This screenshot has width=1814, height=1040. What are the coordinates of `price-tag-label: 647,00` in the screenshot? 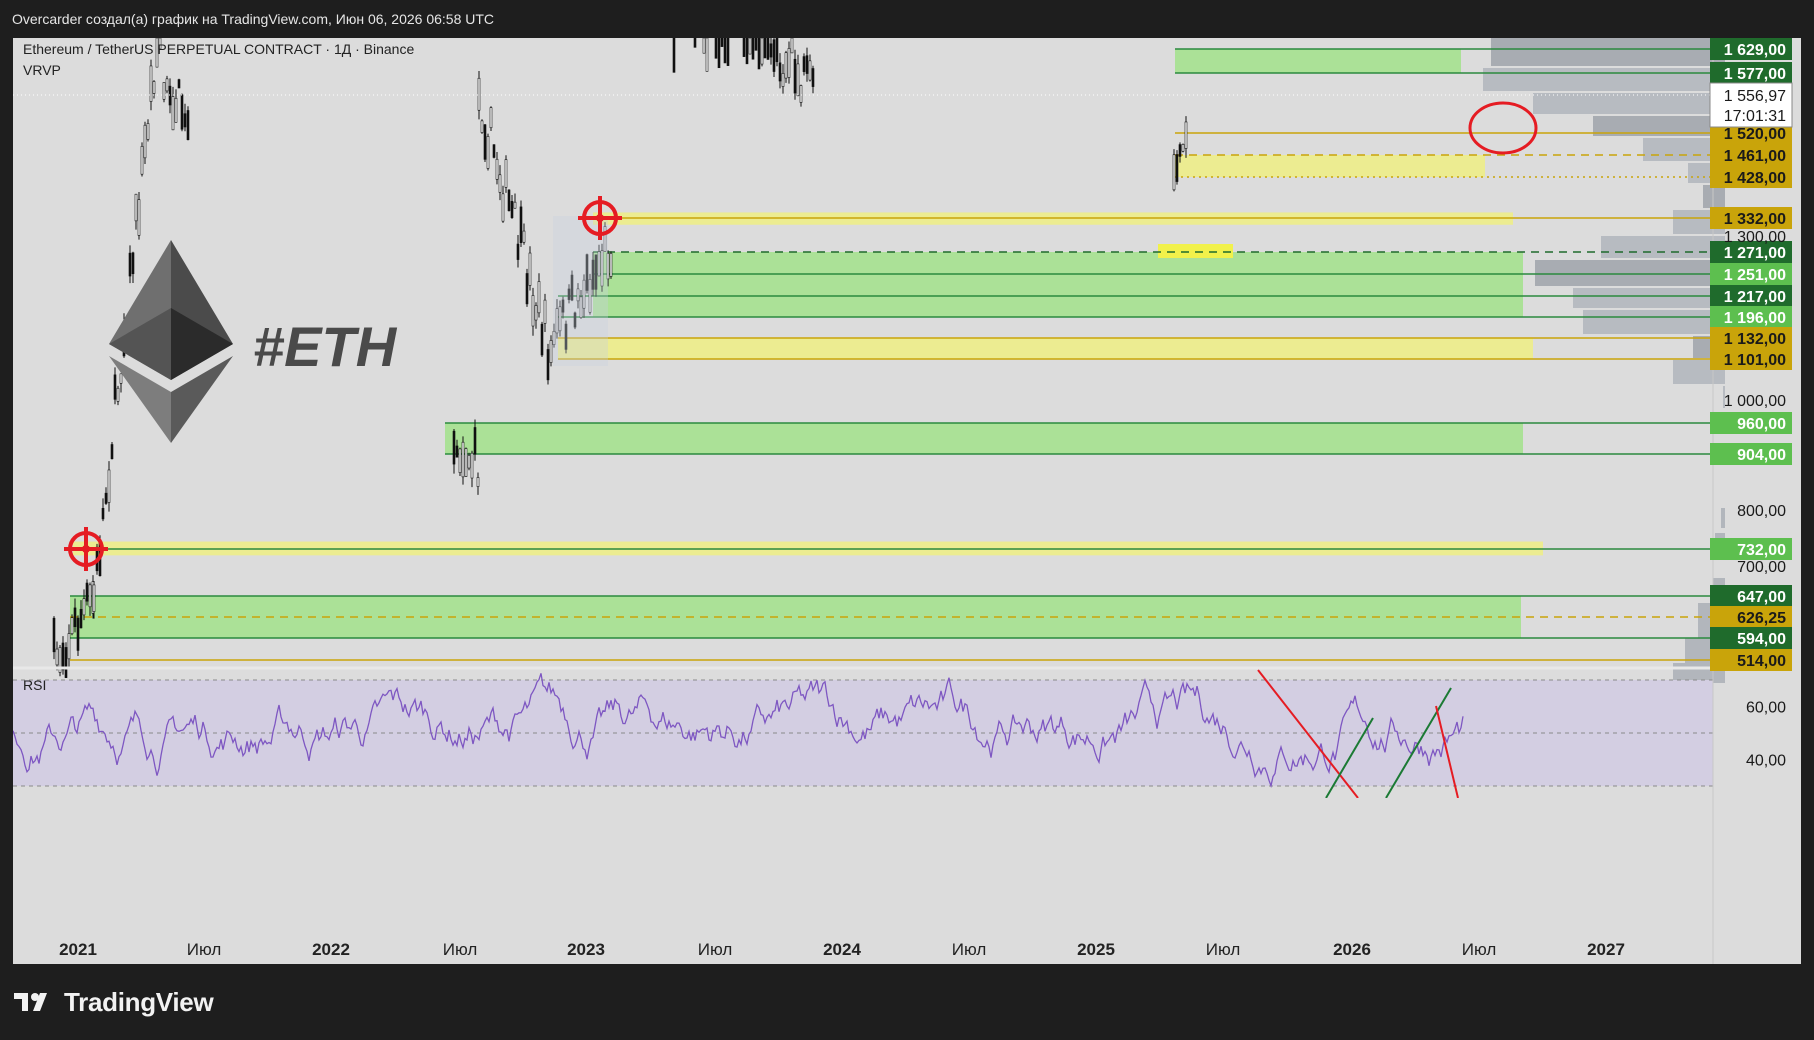 It's located at (1761, 597).